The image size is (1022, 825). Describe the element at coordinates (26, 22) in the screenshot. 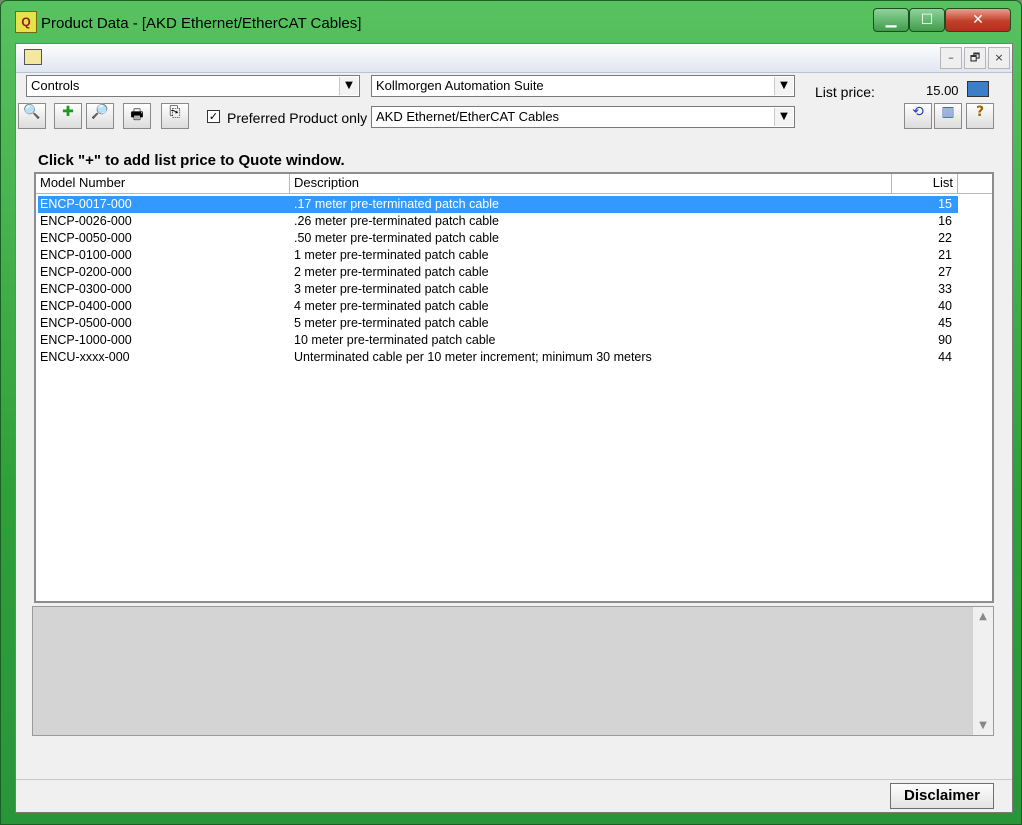

I see `app-icon: Q` at that location.